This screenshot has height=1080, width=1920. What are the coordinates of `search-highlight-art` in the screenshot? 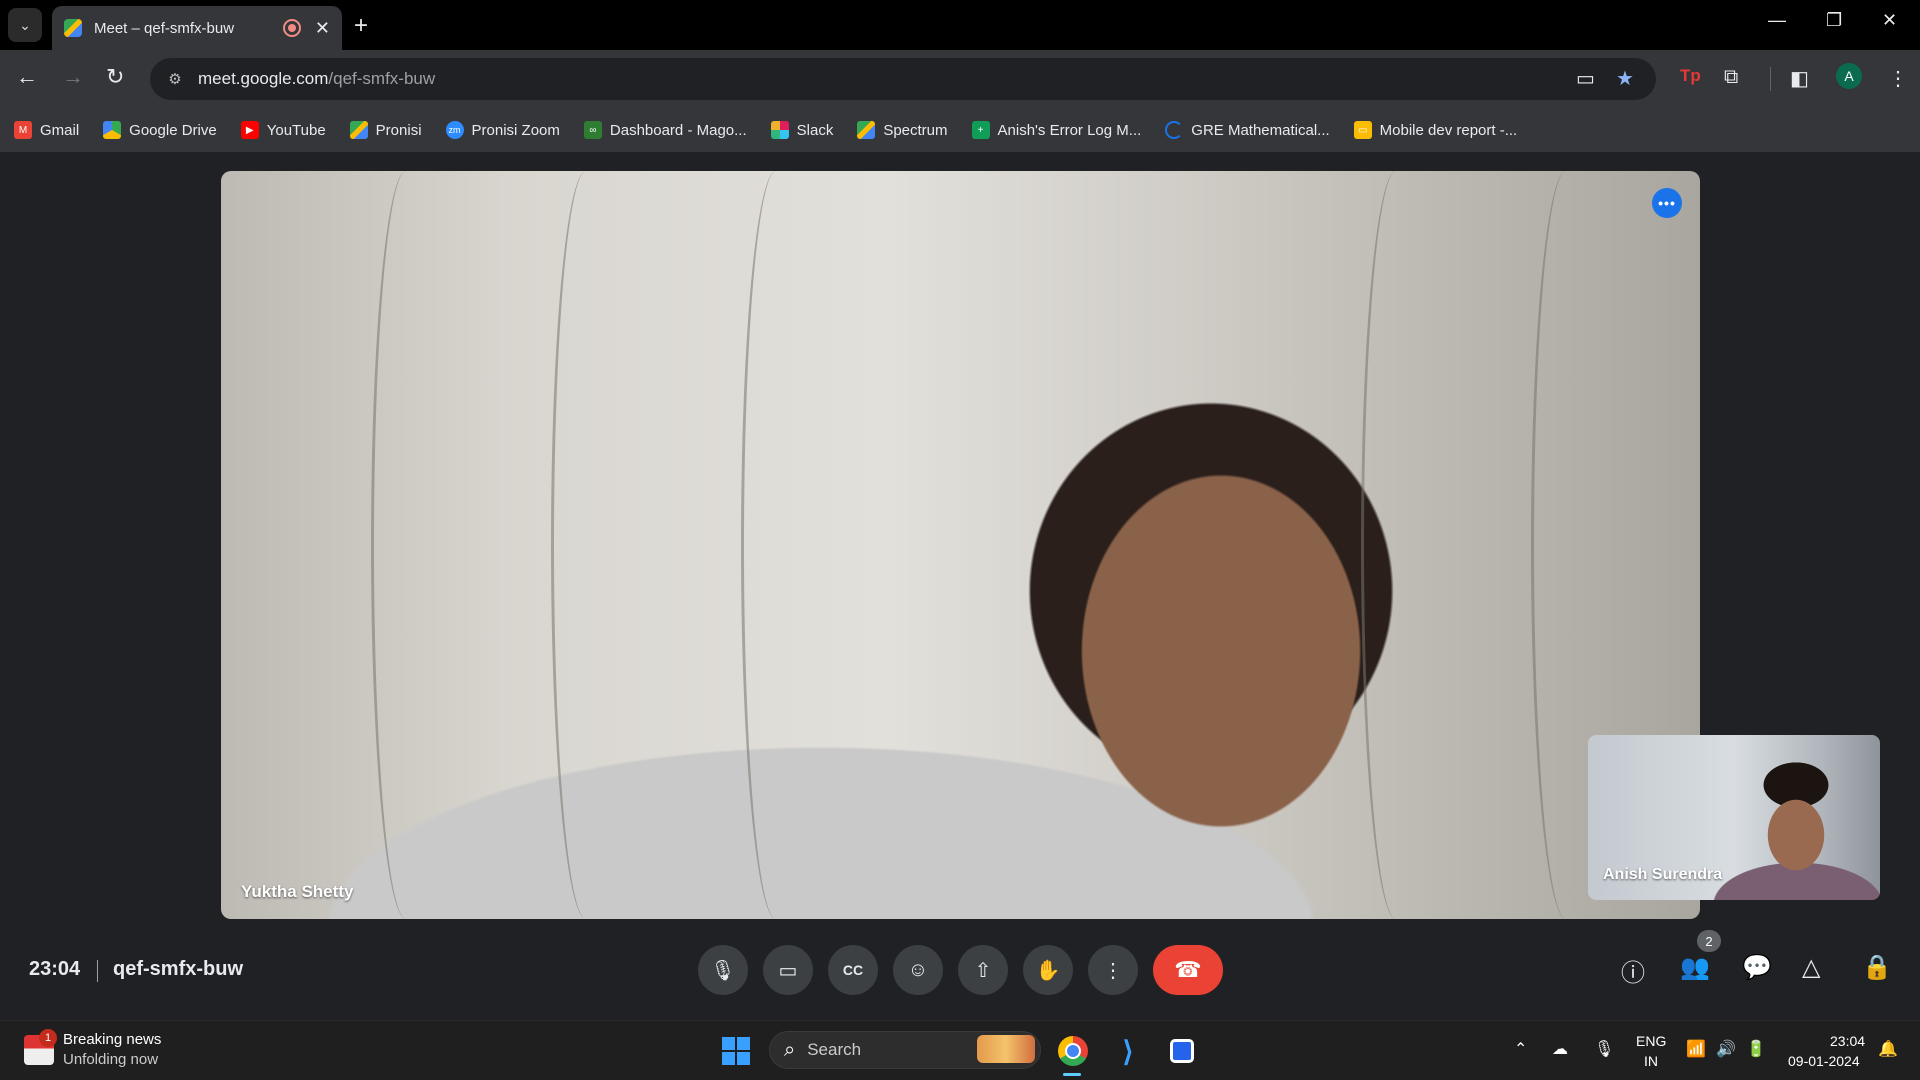 It's located at (1006, 1049).